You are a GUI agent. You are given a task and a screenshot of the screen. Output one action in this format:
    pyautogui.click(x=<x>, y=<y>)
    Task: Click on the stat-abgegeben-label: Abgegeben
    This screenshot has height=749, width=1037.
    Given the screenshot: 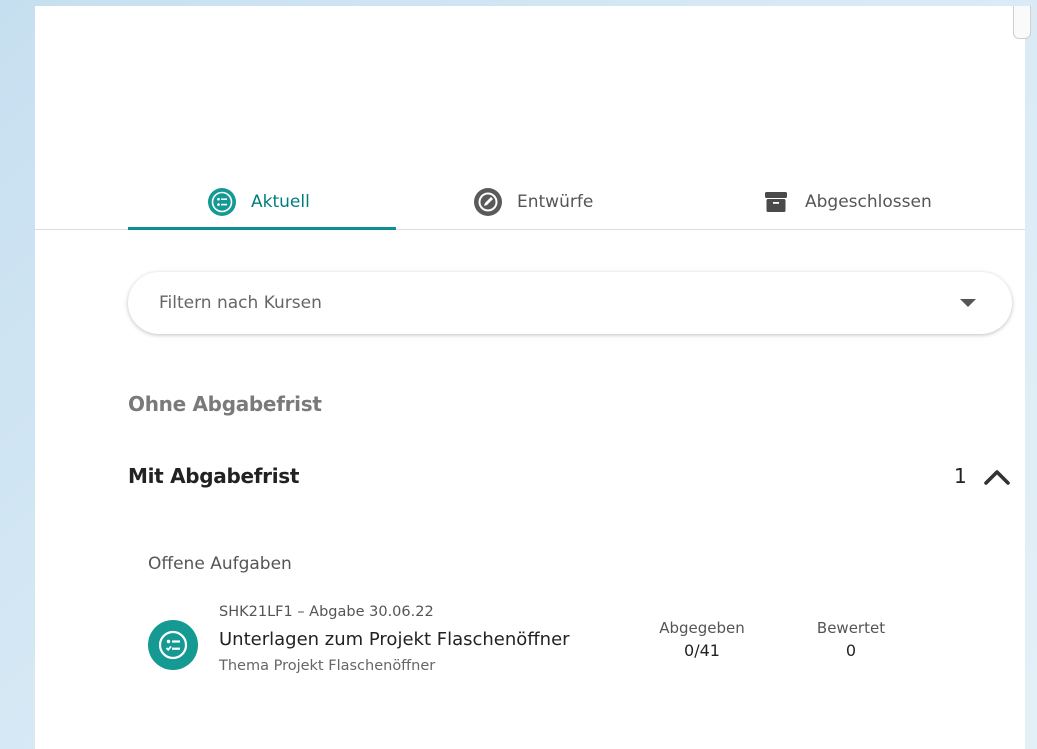 What is the action you would take?
    pyautogui.click(x=702, y=628)
    